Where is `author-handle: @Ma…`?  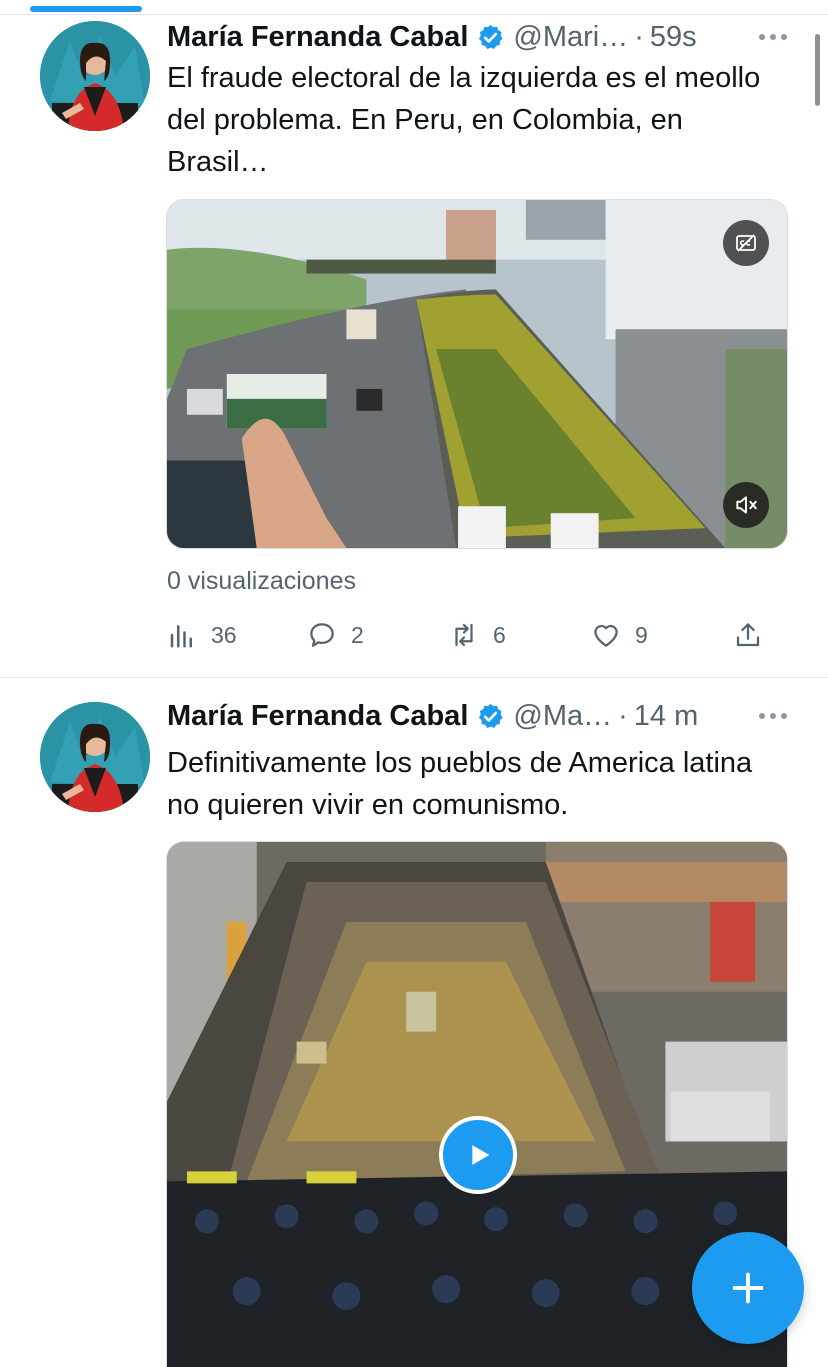 author-handle: @Ma… is located at coordinates (562, 716).